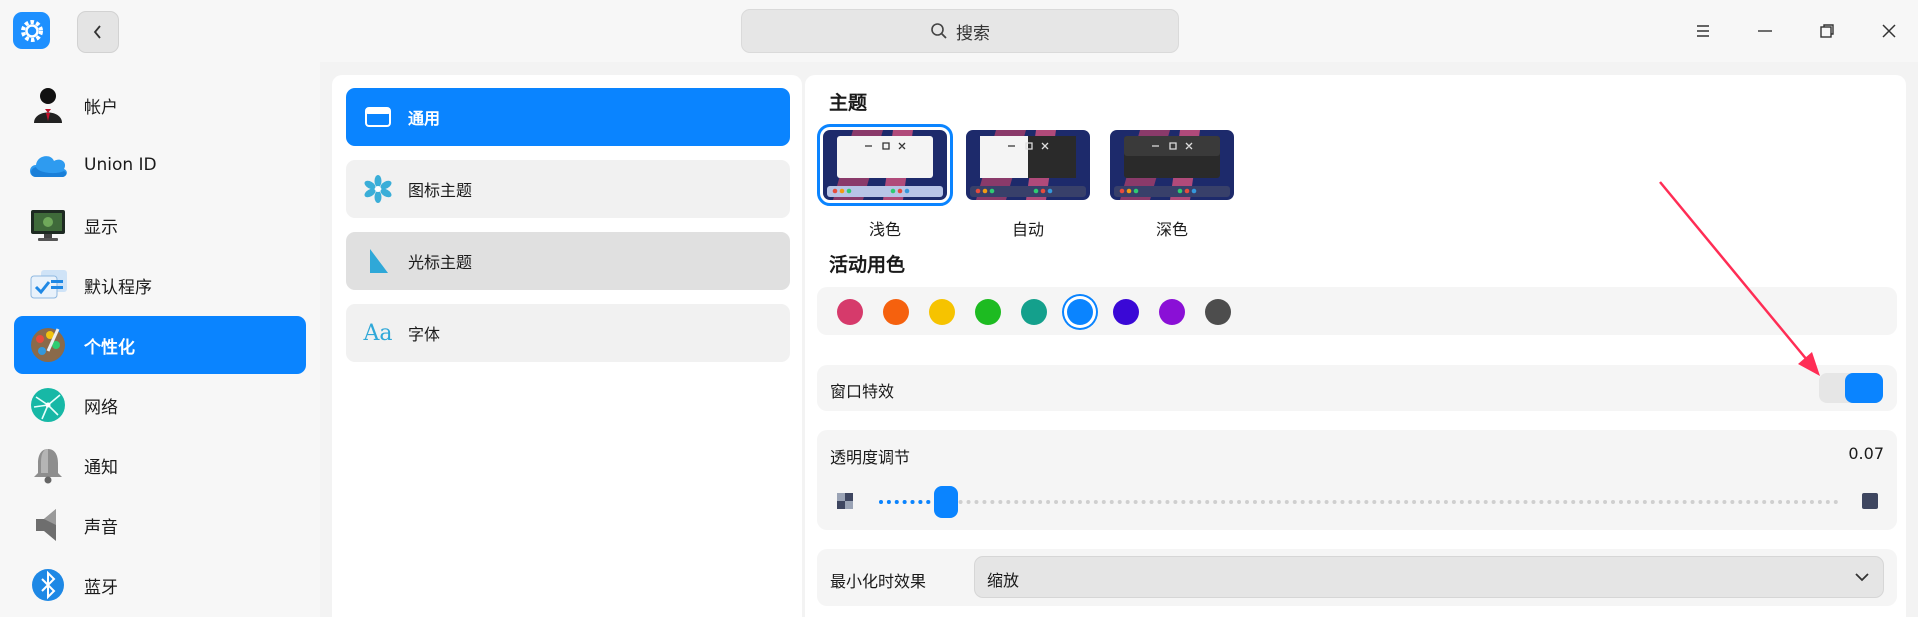 The image size is (1918, 617). I want to click on bluetooth-icon, so click(48, 585).